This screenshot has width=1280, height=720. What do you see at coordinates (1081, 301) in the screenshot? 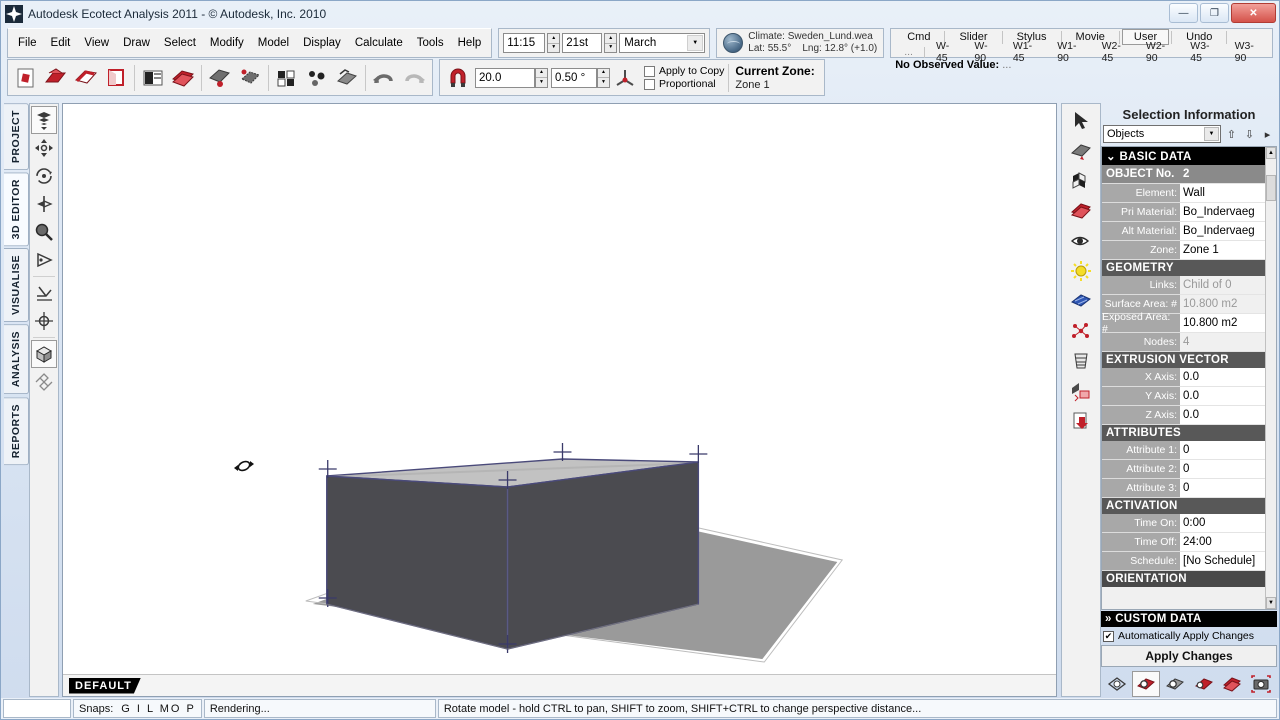
I see `analysis-grid-icon` at bounding box center [1081, 301].